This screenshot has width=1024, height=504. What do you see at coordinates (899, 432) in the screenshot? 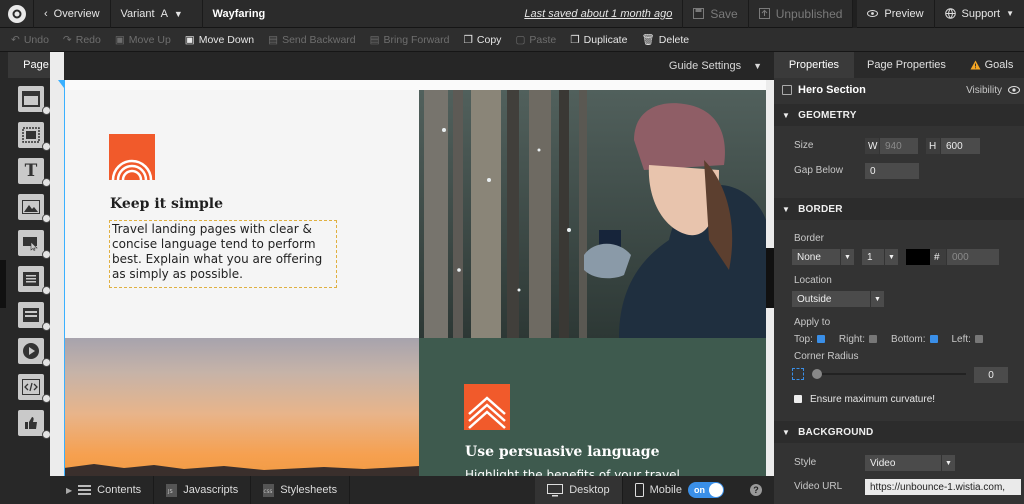
I see `background-section-header: ▼ BACKGROUND` at bounding box center [899, 432].